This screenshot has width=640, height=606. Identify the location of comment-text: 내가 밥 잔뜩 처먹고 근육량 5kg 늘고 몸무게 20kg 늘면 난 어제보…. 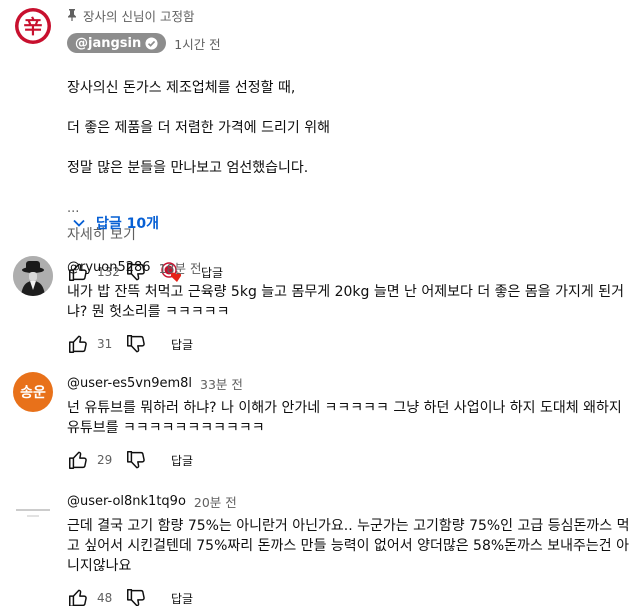
(345, 302).